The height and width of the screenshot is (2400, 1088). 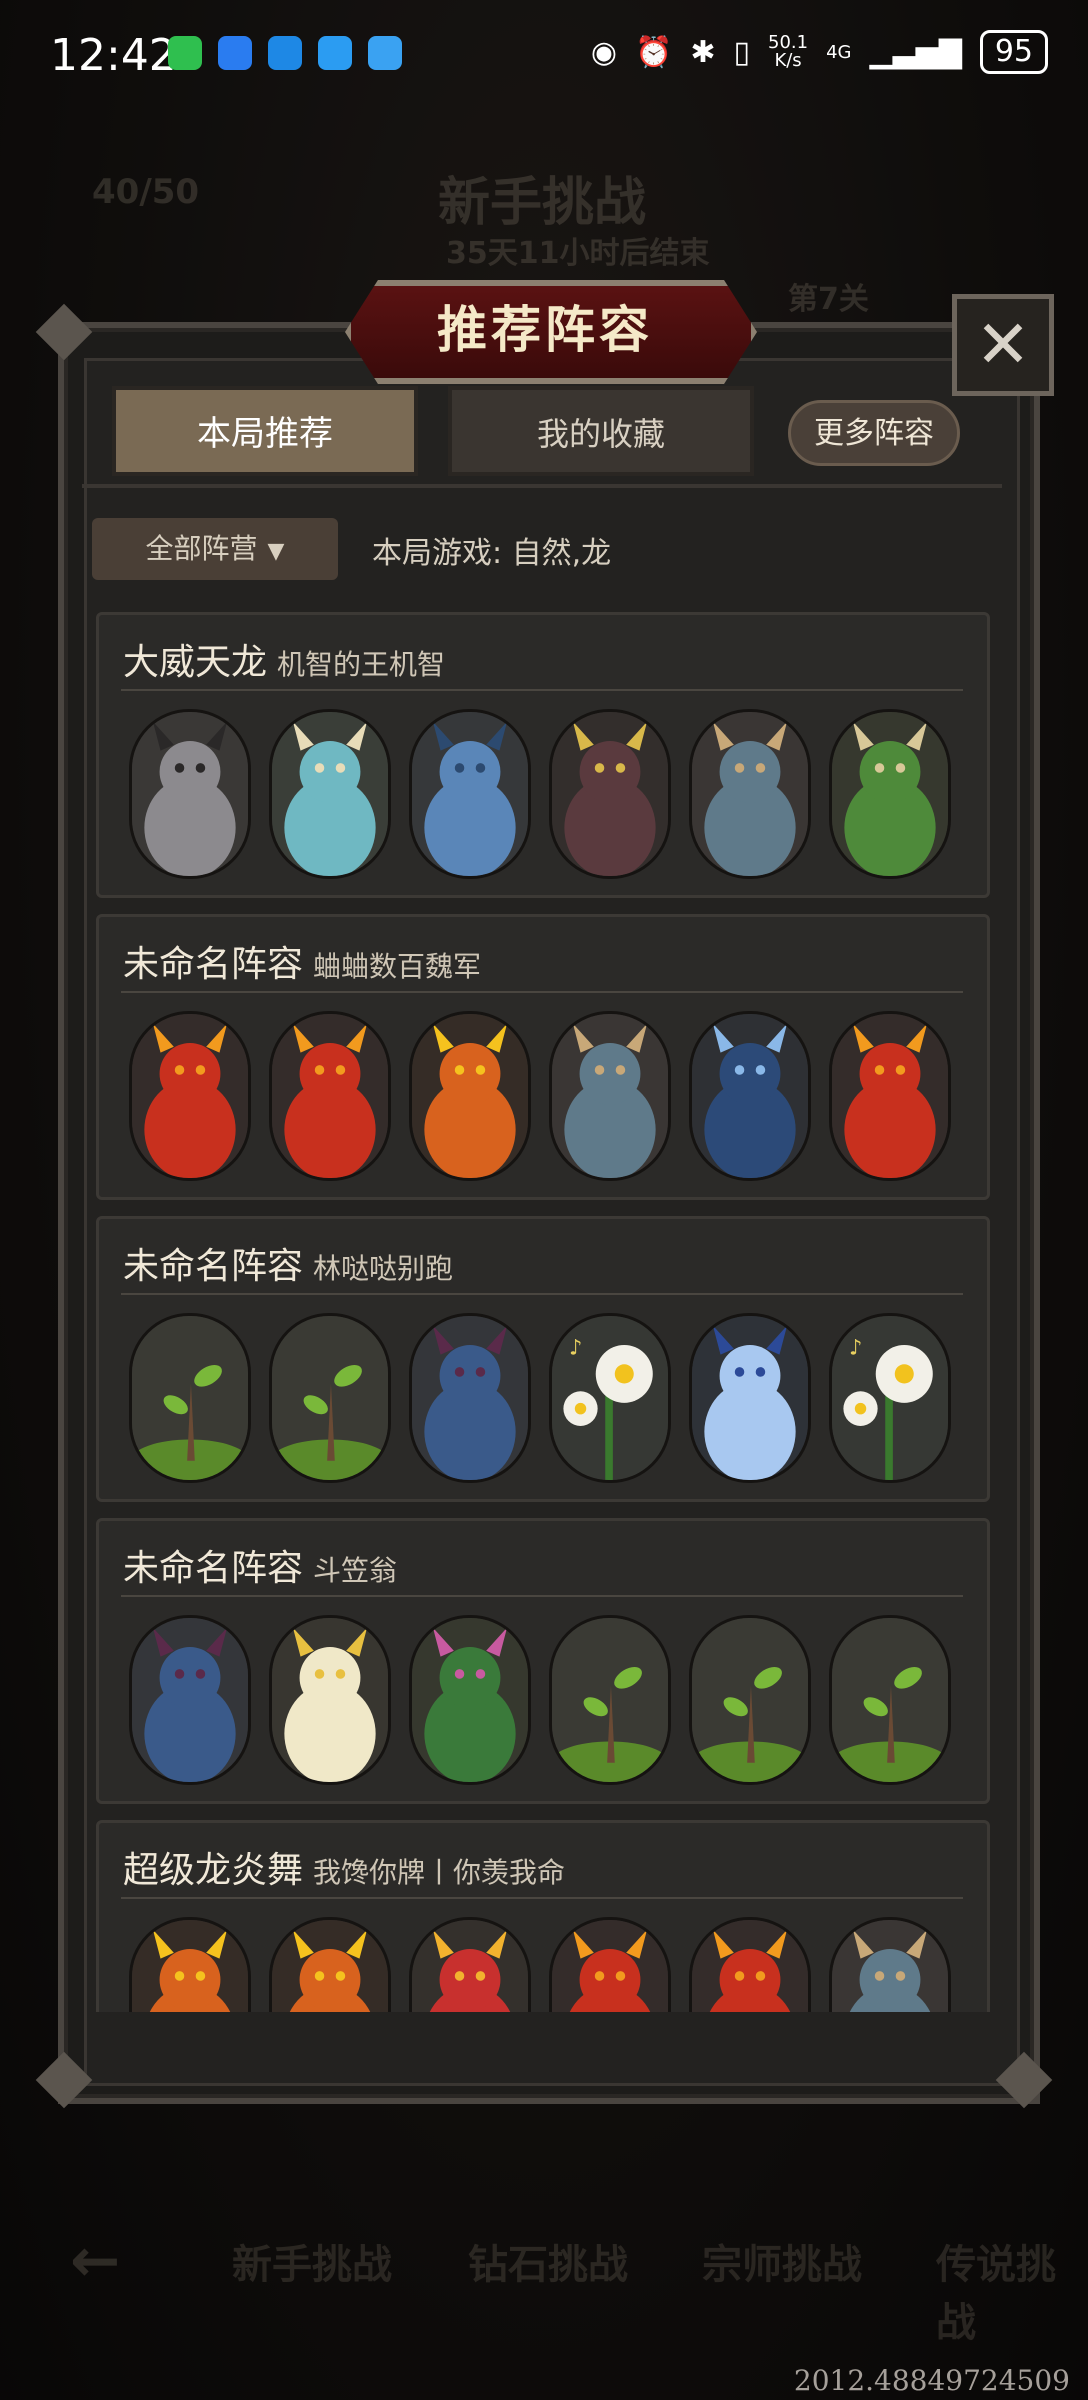 What do you see at coordinates (355, 1570) in the screenshot?
I see `lineup-author: 斗笠翁` at bounding box center [355, 1570].